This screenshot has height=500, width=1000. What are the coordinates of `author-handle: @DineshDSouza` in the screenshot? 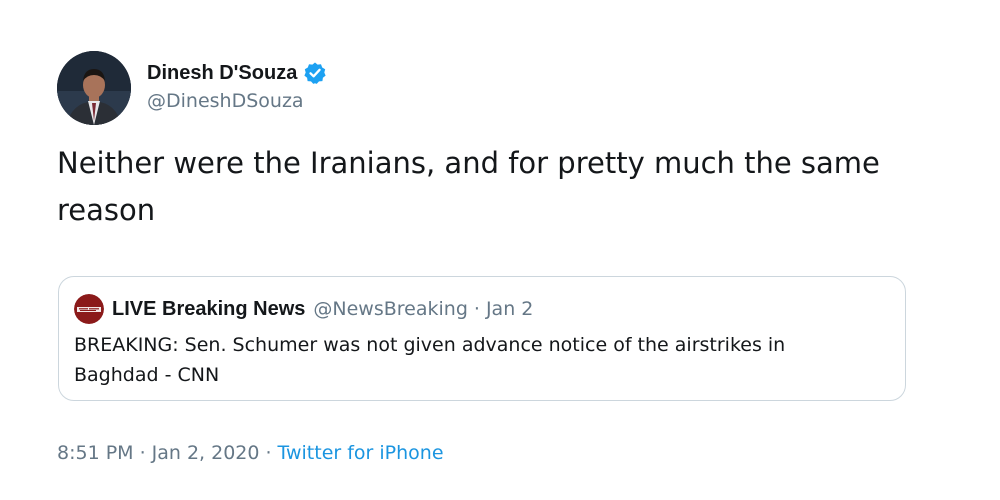 It's located at (237, 101).